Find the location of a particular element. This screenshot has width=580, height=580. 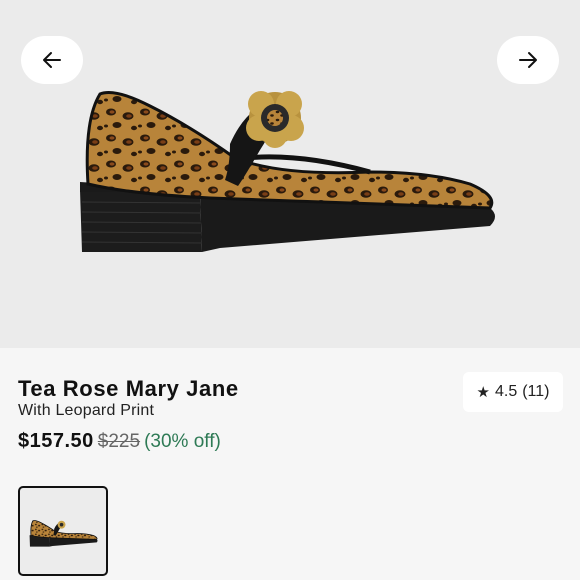

next-image-button is located at coordinates (528, 60).